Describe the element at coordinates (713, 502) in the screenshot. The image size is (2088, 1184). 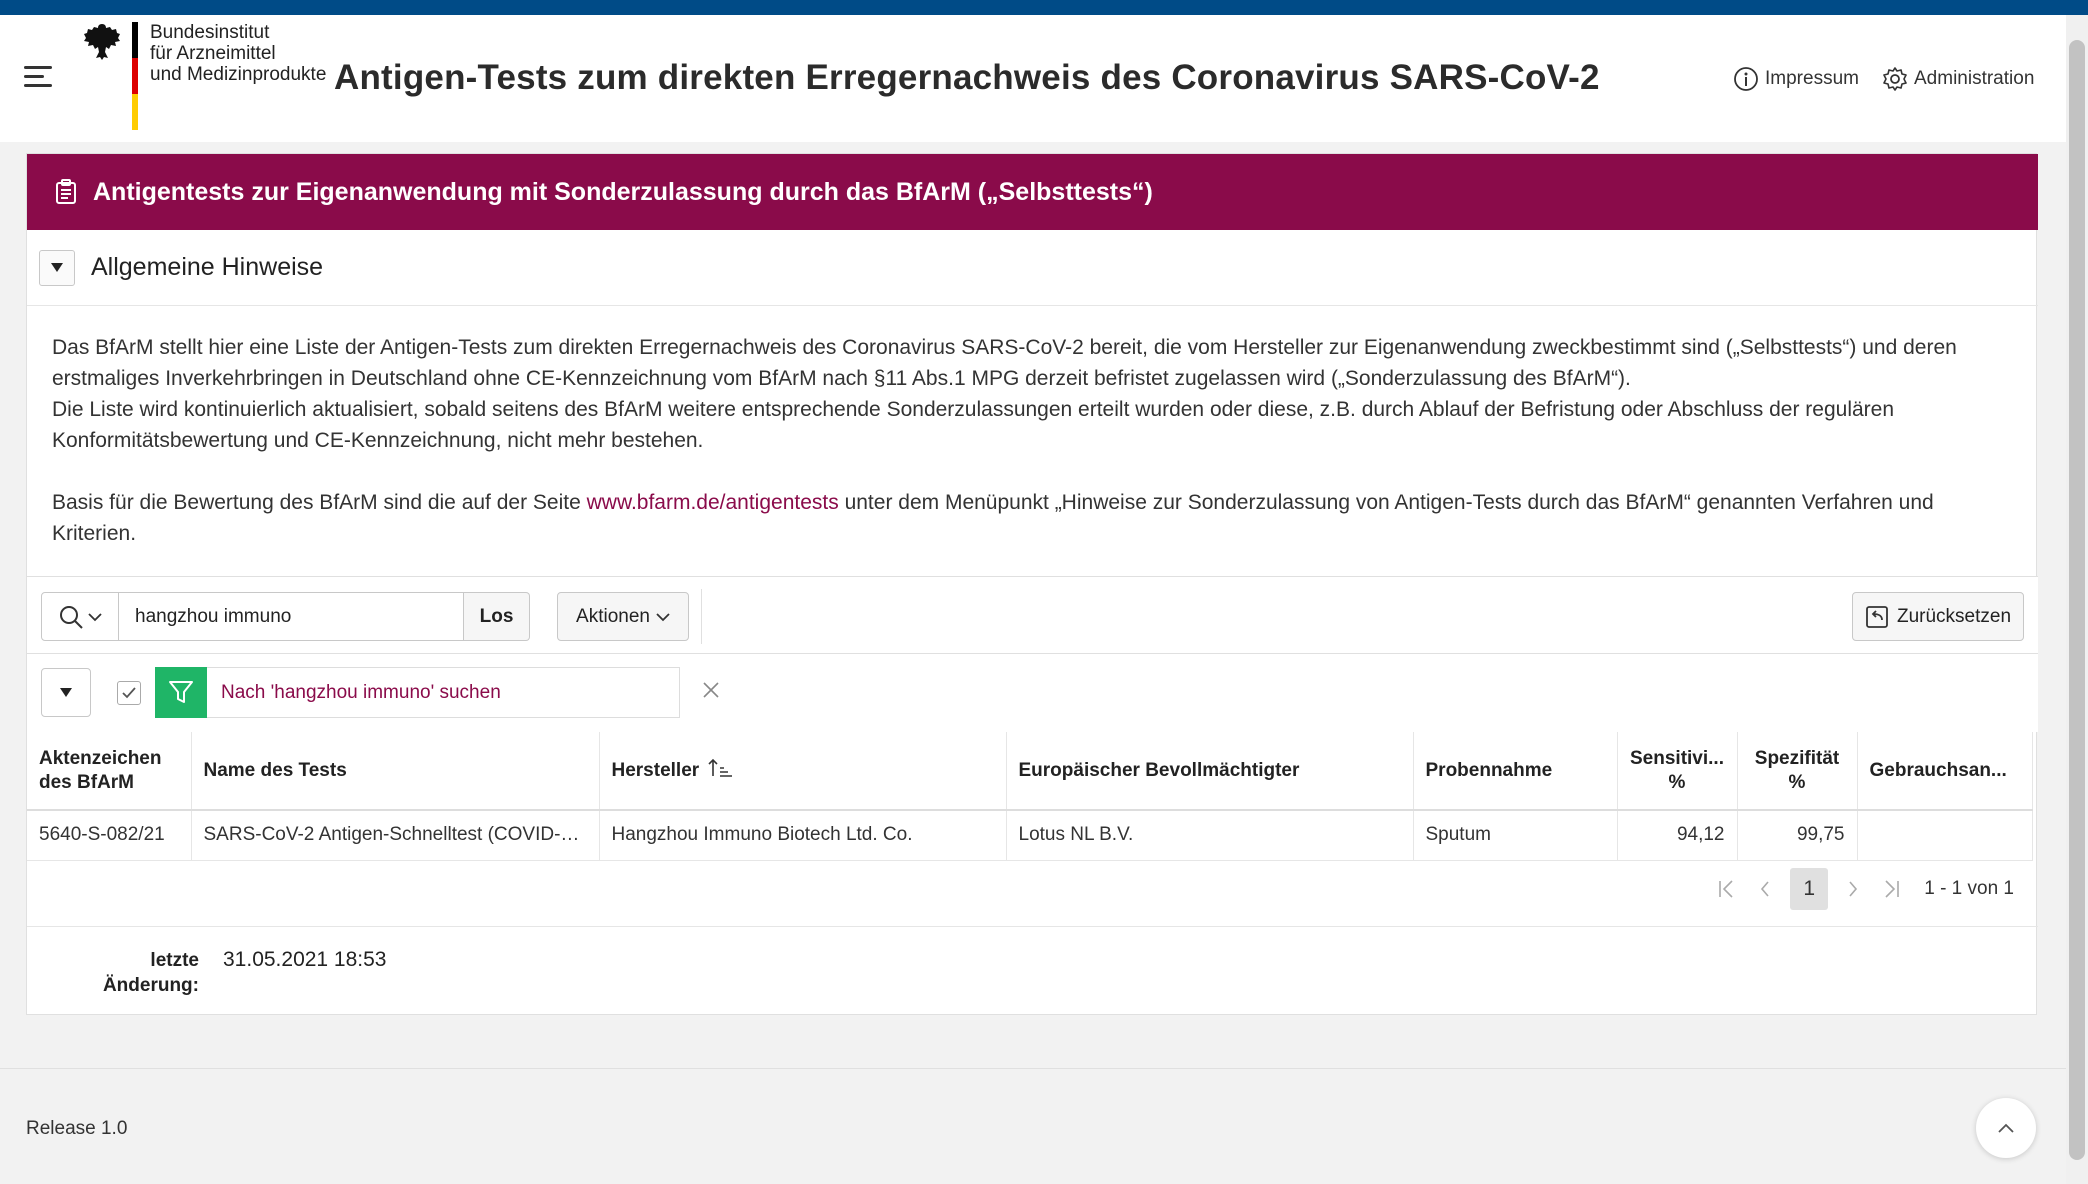
I see `bfarm-antigentests-link: www.bfarm.de/antigentests` at that location.